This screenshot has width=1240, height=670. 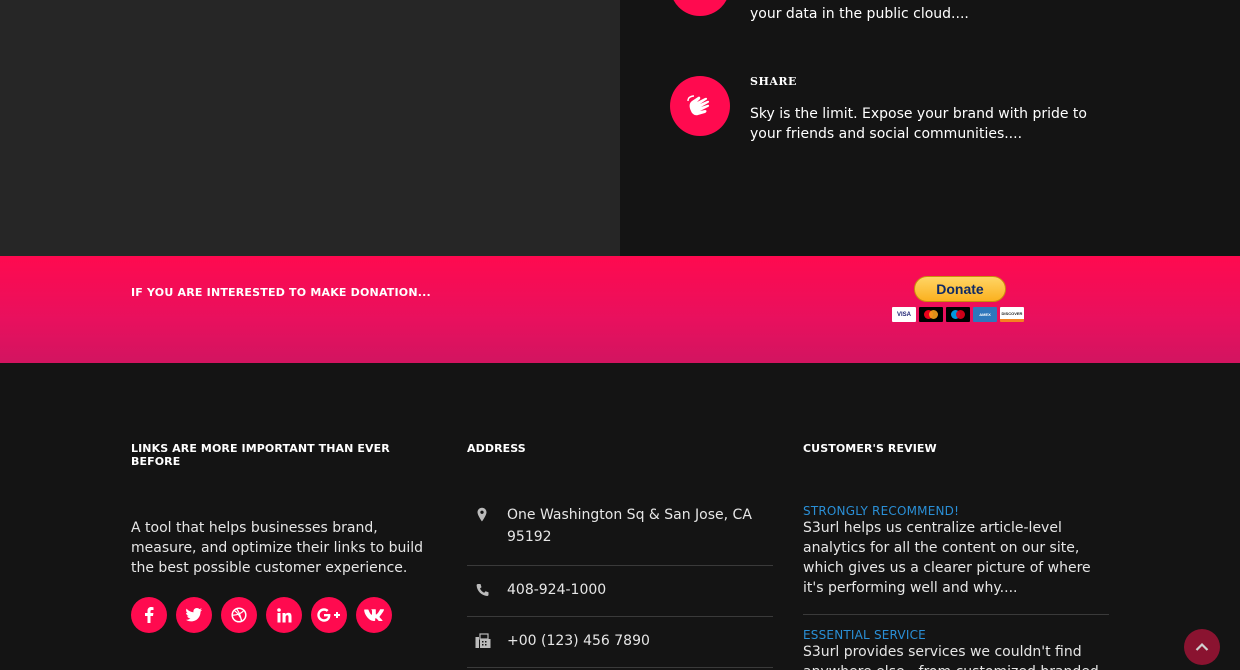 What do you see at coordinates (773, 81) in the screenshot?
I see `share-title: SHARE` at bounding box center [773, 81].